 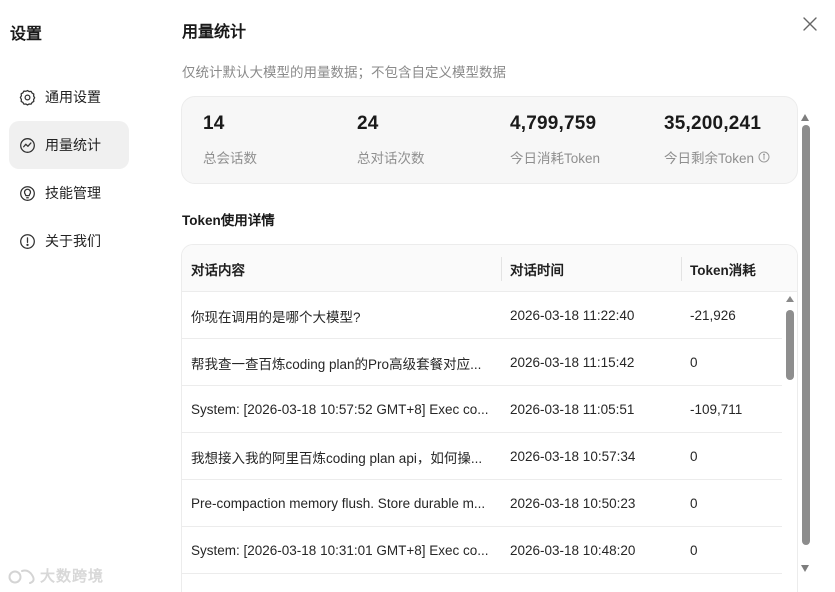 I want to click on section-title: Token使用详情, so click(x=228, y=220).